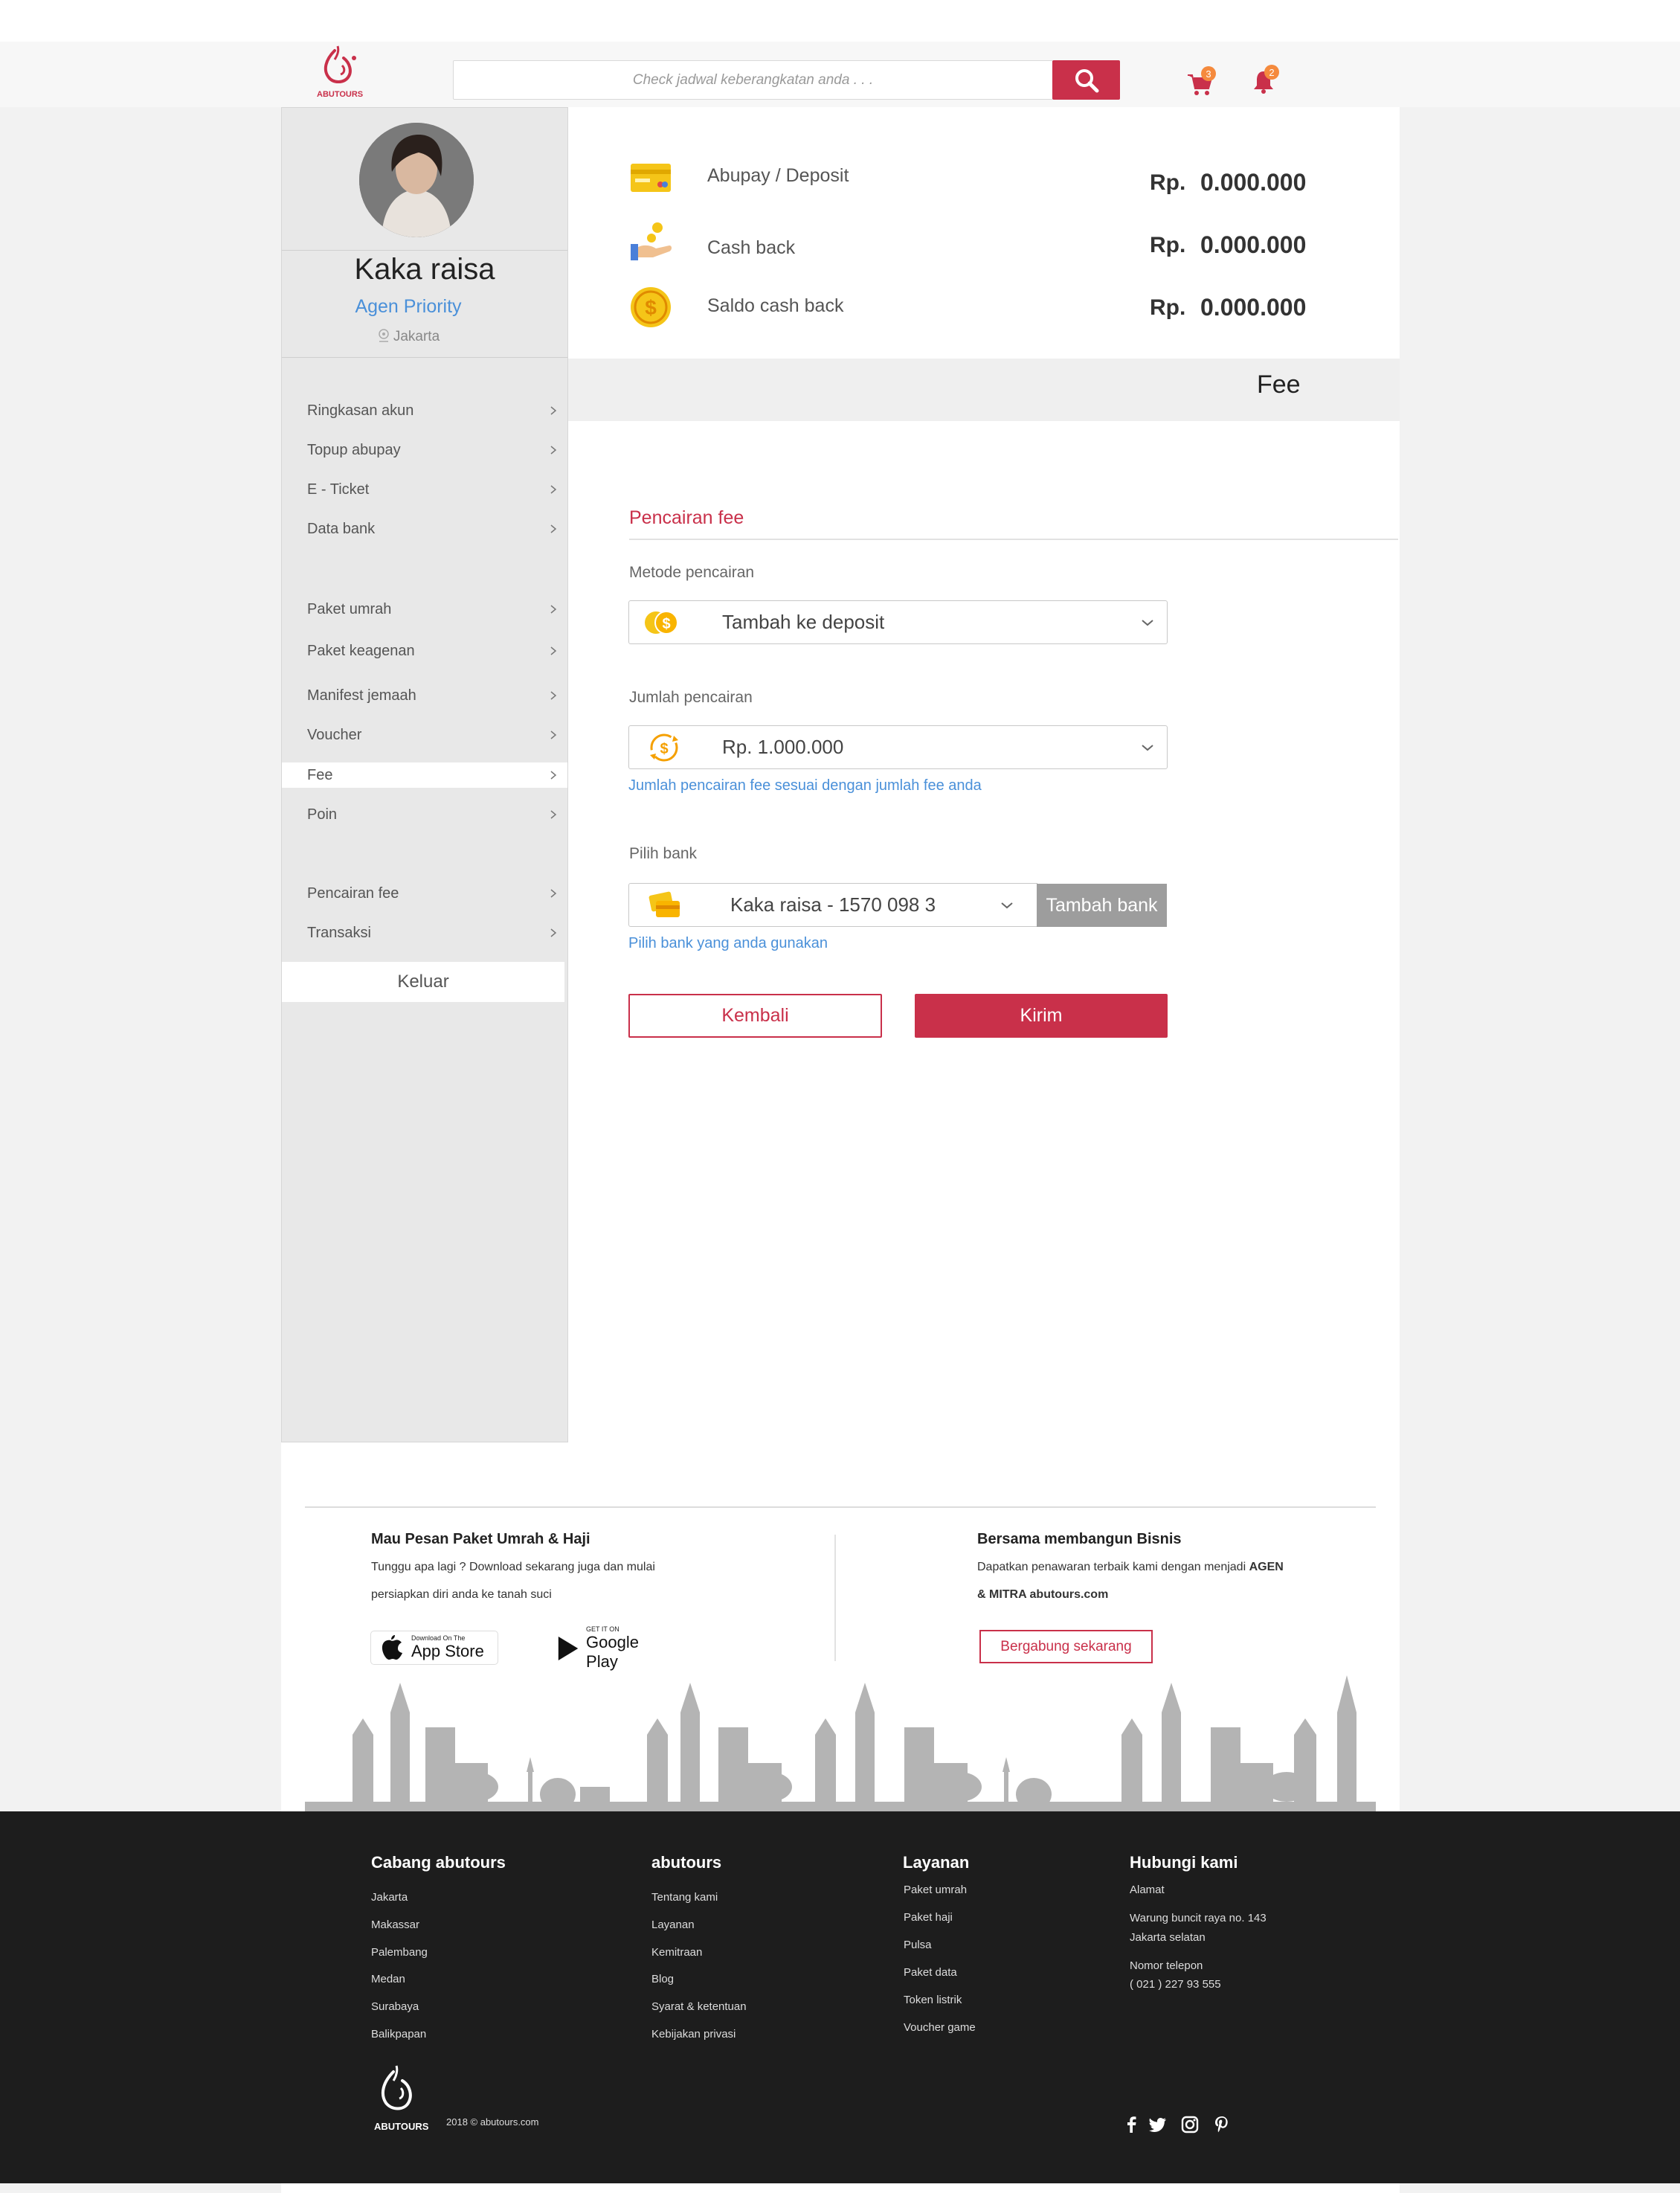 The height and width of the screenshot is (2193, 1680). I want to click on search-button, so click(1086, 80).